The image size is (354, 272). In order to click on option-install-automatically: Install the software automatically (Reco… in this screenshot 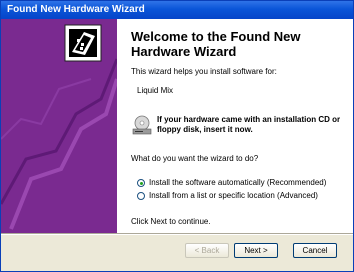, I will do `click(231, 183)`.